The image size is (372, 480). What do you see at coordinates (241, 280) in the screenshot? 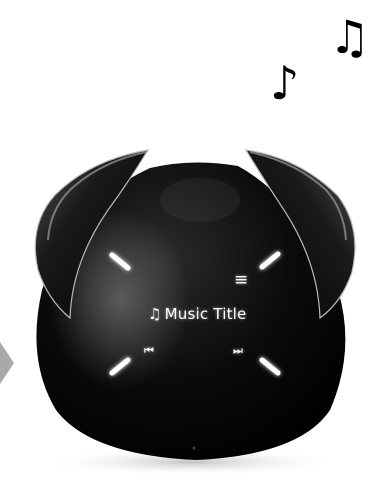
I see `menu-icon: ≡` at bounding box center [241, 280].